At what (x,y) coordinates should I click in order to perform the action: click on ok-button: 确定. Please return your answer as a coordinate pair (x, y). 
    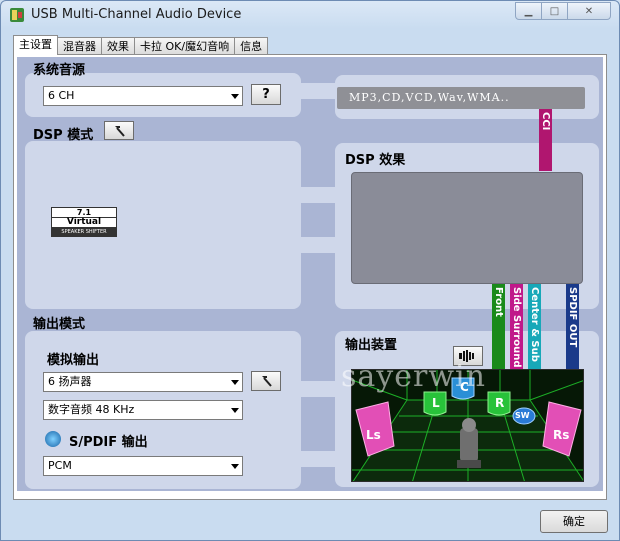
    Looking at the image, I should click on (574, 521).